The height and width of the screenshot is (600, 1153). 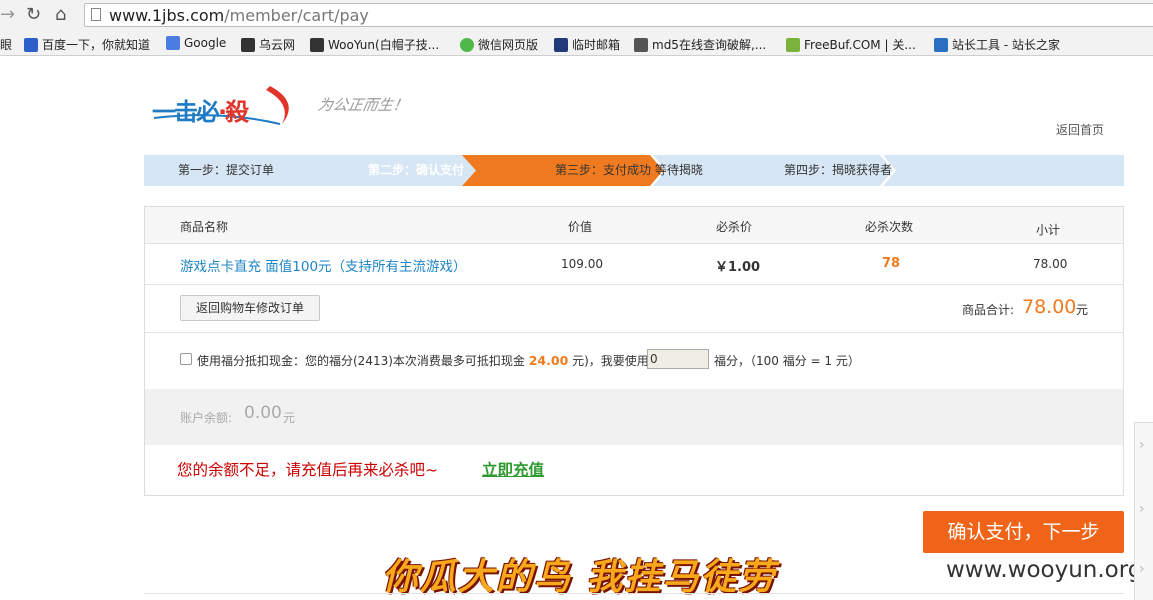 I want to click on confirm-payment-button: 确认支付，下一步, so click(x=1023, y=532).